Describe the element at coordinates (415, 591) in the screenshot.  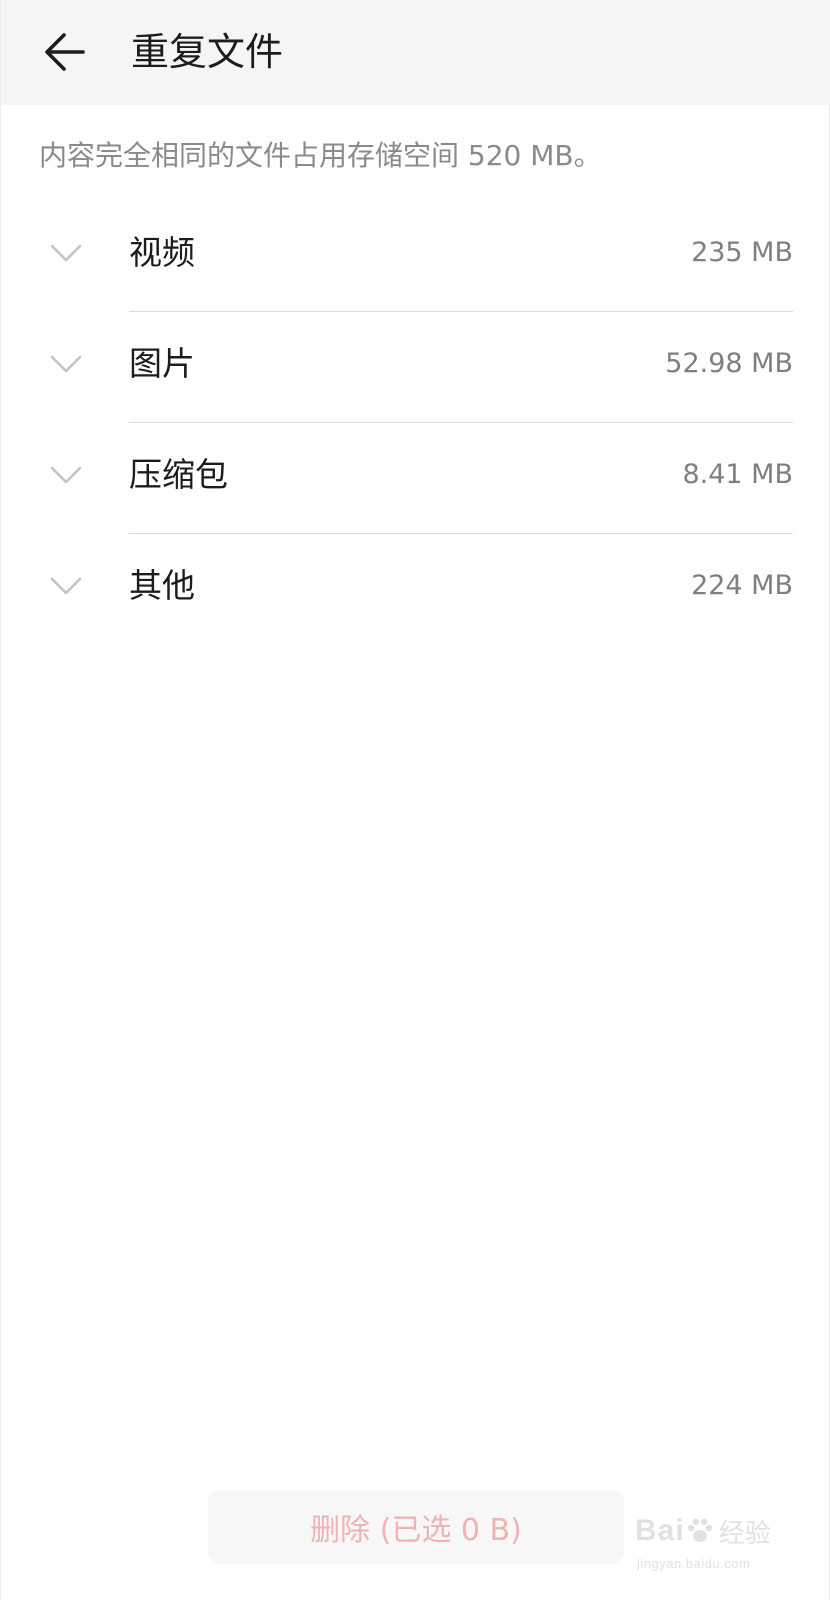
I see `category-item-other: 其他 224 MB` at that location.